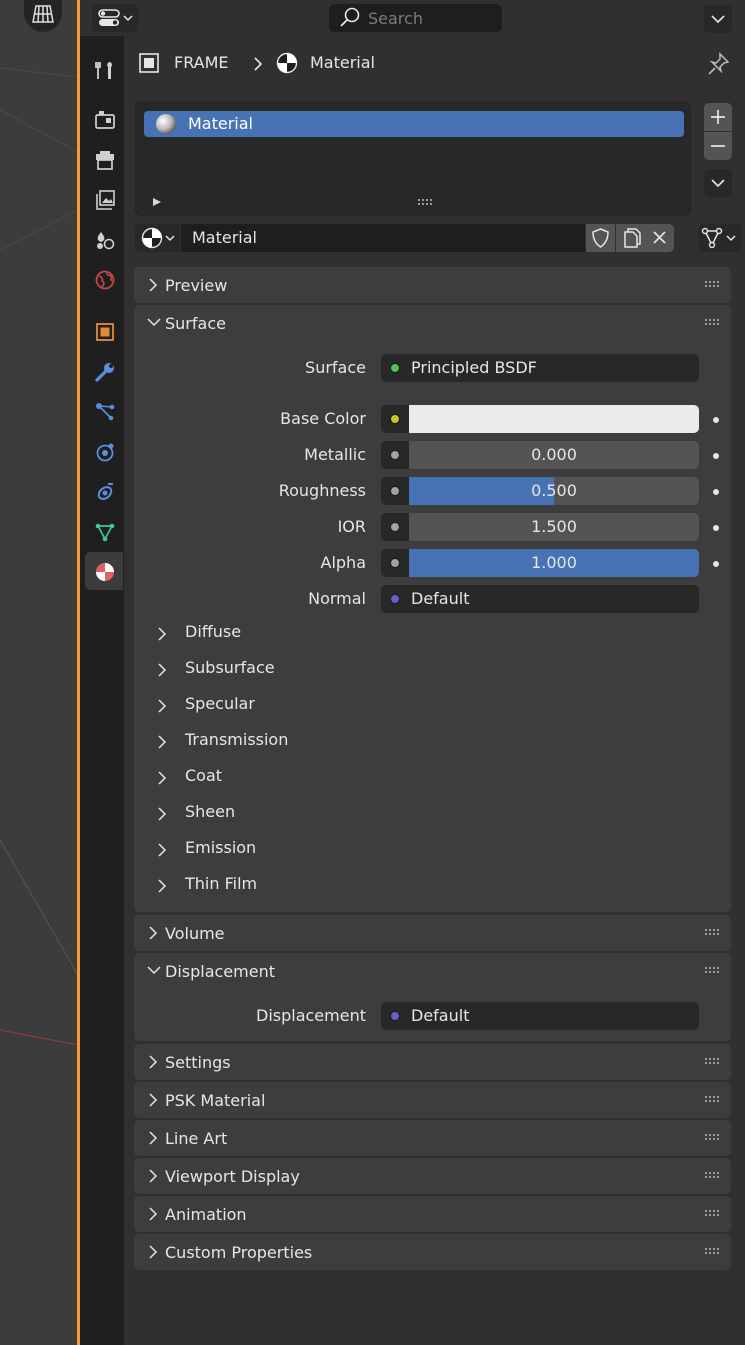 The height and width of the screenshot is (1345, 745). I want to click on panel-displacement-header: Displacement, so click(432, 971).